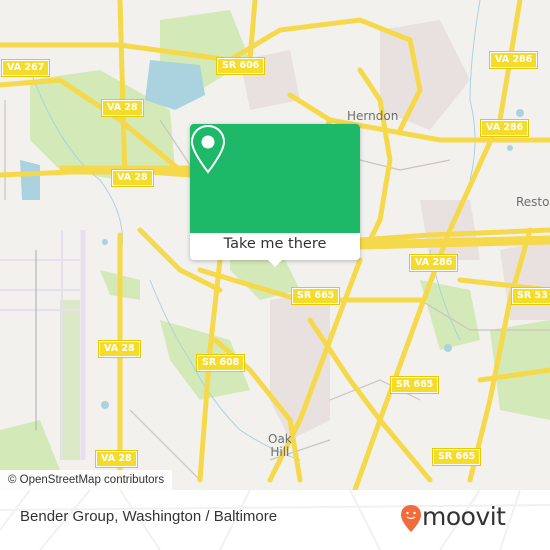  I want to click on map-attribution: © OpenStreetMap contributors, so click(86, 480).